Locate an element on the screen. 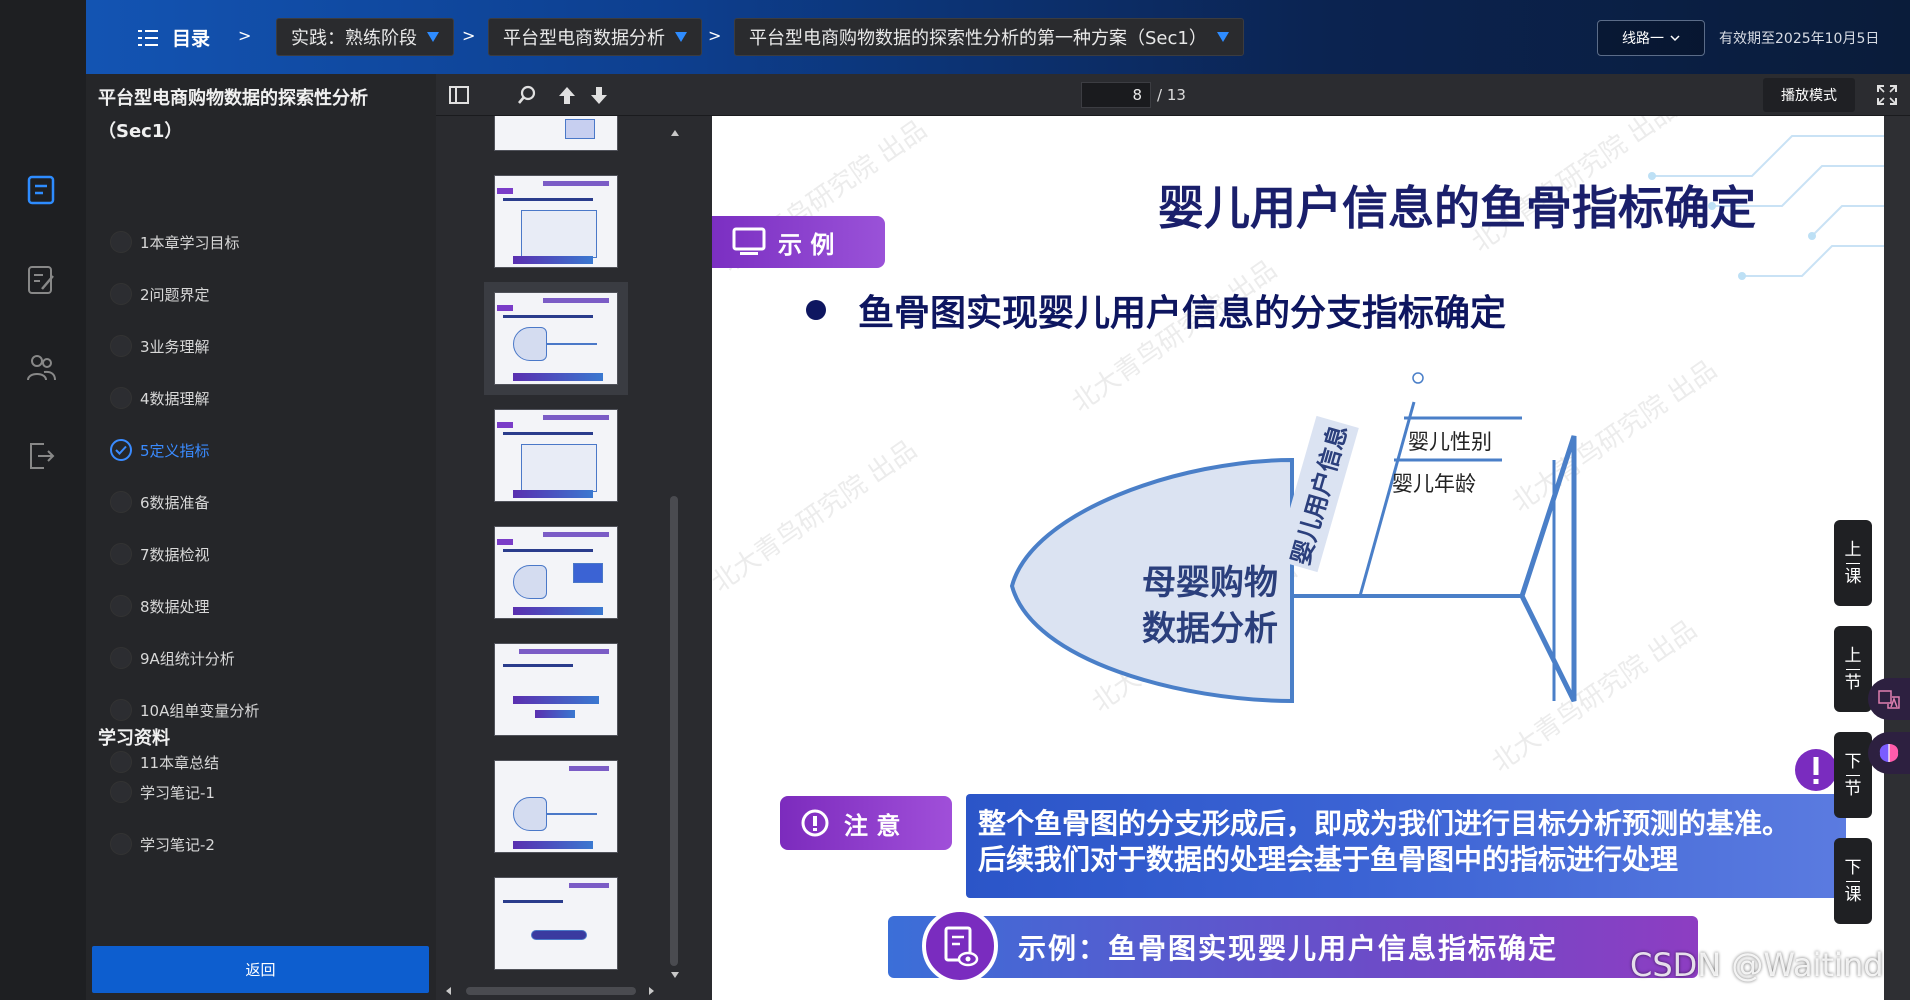 The image size is (1910, 1000). material-label: 学习笔记-1 is located at coordinates (177, 792).